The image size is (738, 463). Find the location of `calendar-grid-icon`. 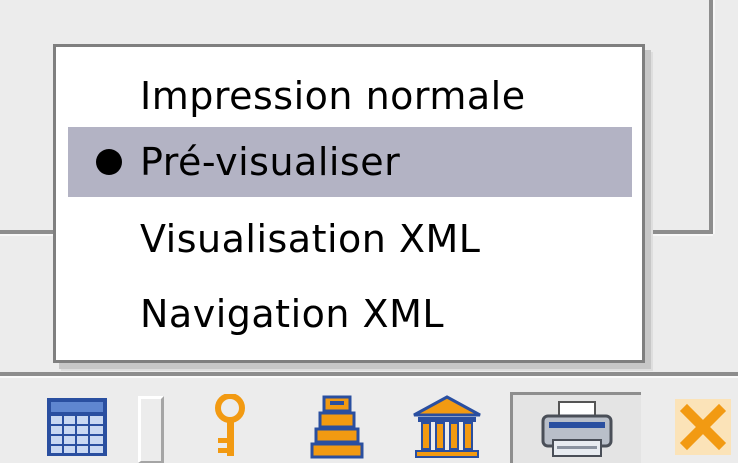

calendar-grid-icon is located at coordinates (77, 427).